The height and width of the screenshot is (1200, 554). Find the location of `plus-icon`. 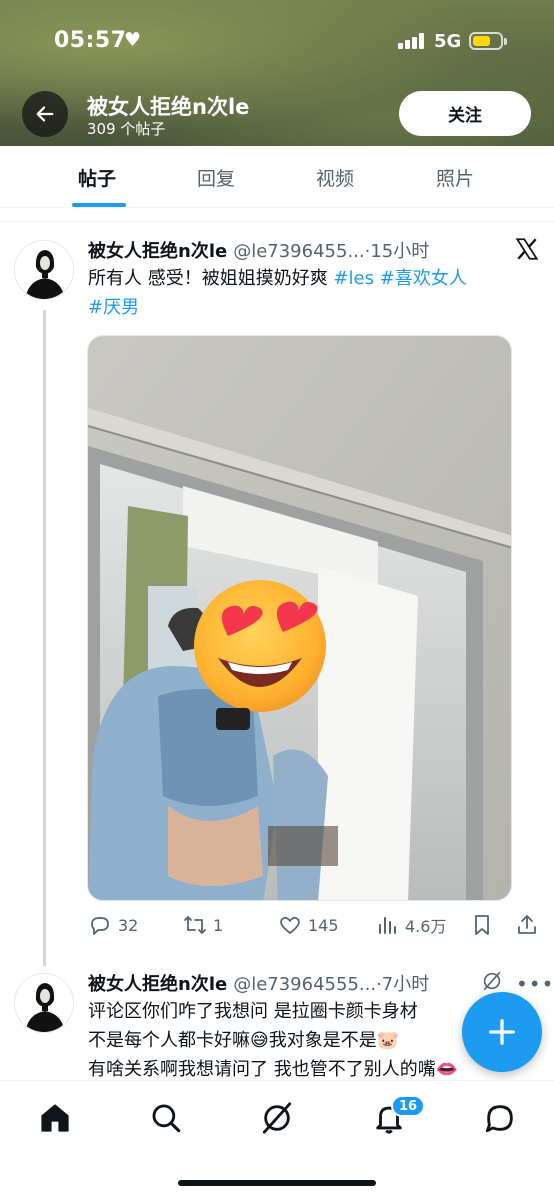

plus-icon is located at coordinates (502, 1032).